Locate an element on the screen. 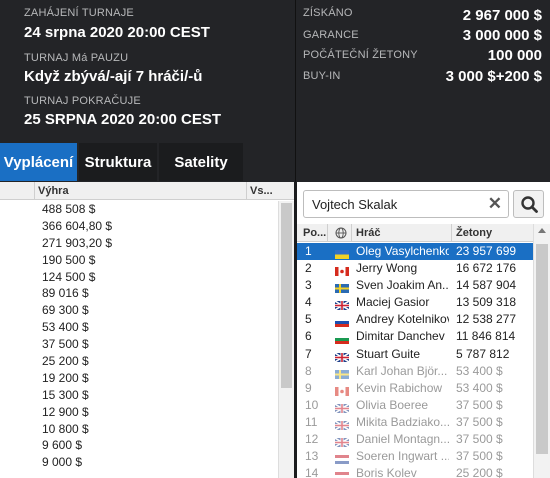  player-row: 4 Maciej Gasior 13 509 318 is located at coordinates (415, 302).